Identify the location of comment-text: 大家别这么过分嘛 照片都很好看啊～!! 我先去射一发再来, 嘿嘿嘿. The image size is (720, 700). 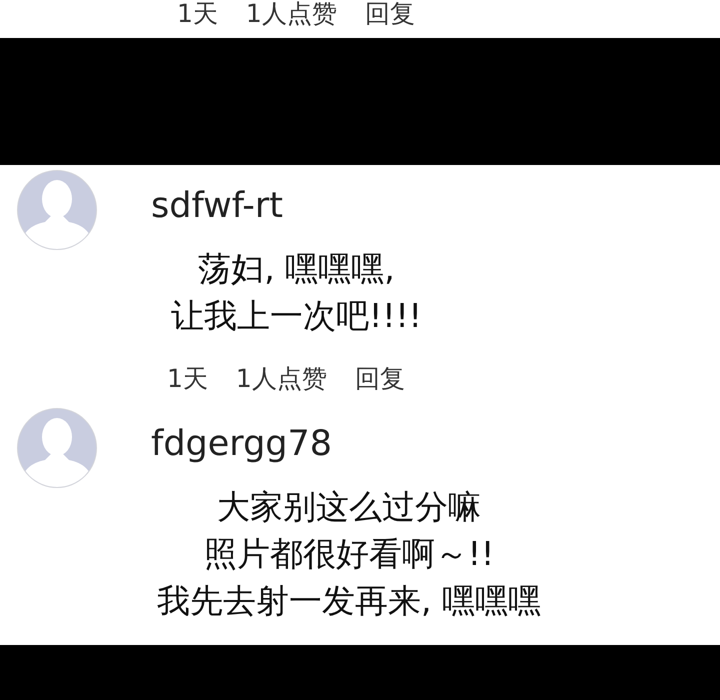
(349, 554).